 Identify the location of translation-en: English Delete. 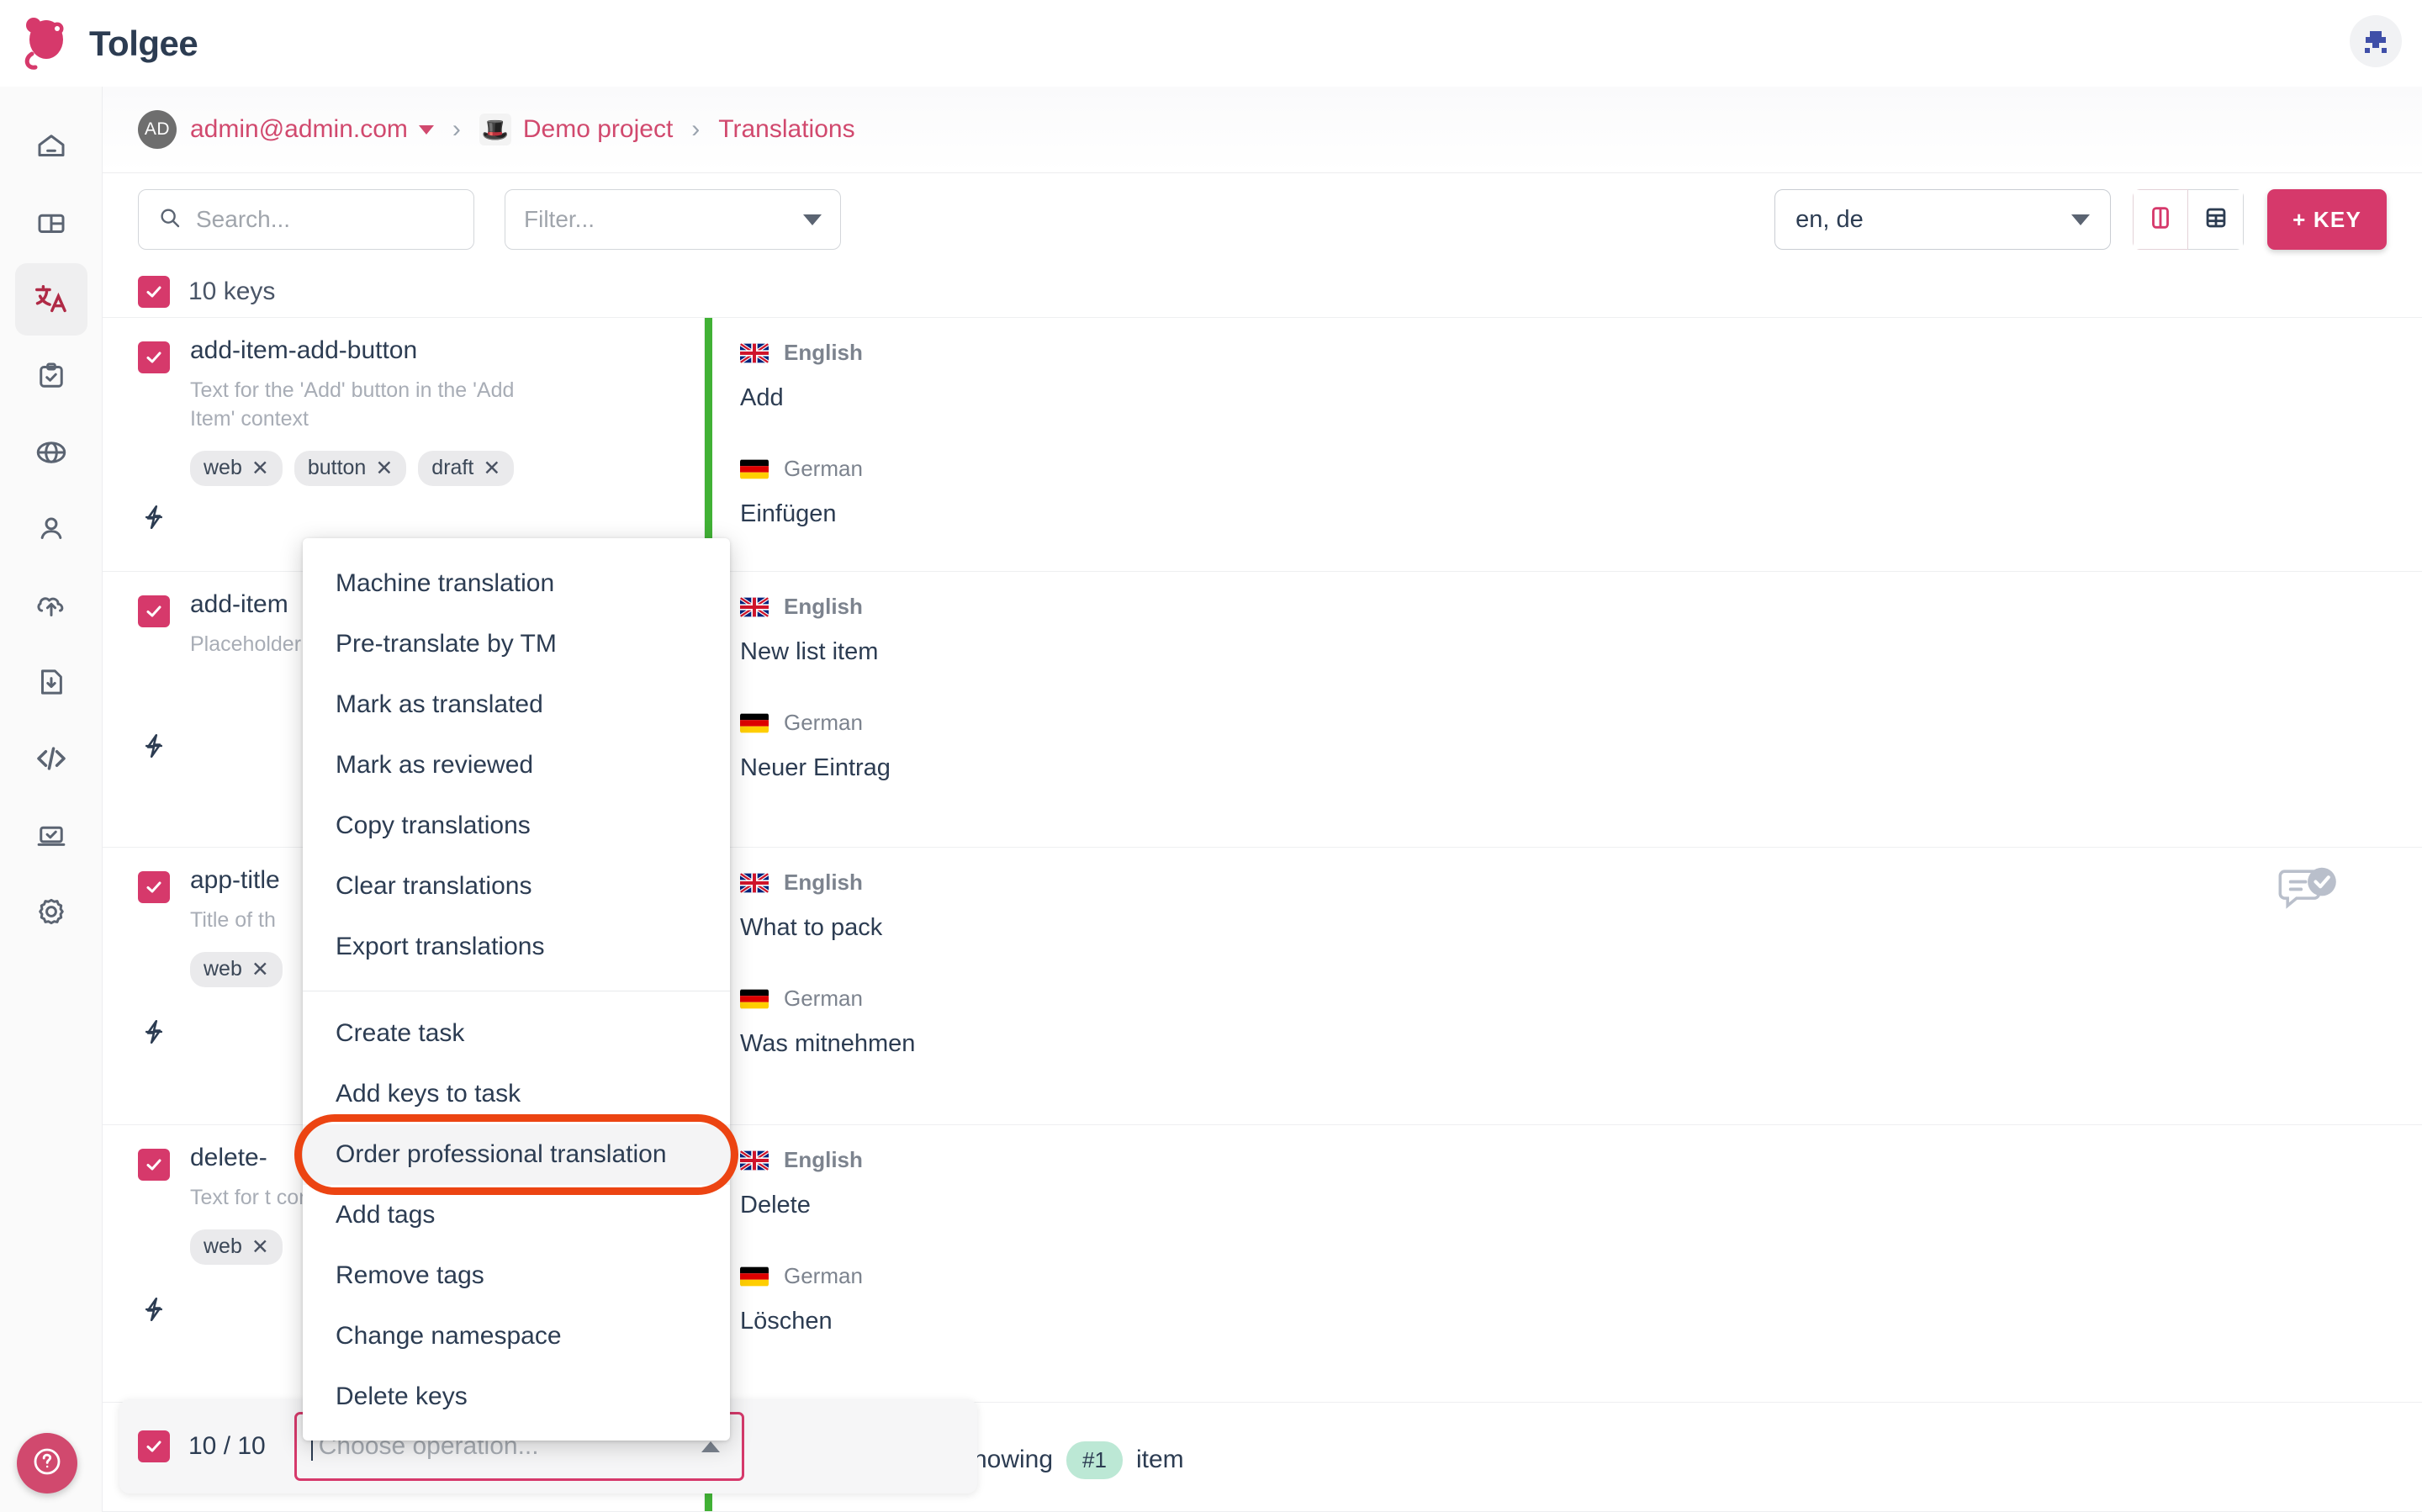
(1563, 1176).